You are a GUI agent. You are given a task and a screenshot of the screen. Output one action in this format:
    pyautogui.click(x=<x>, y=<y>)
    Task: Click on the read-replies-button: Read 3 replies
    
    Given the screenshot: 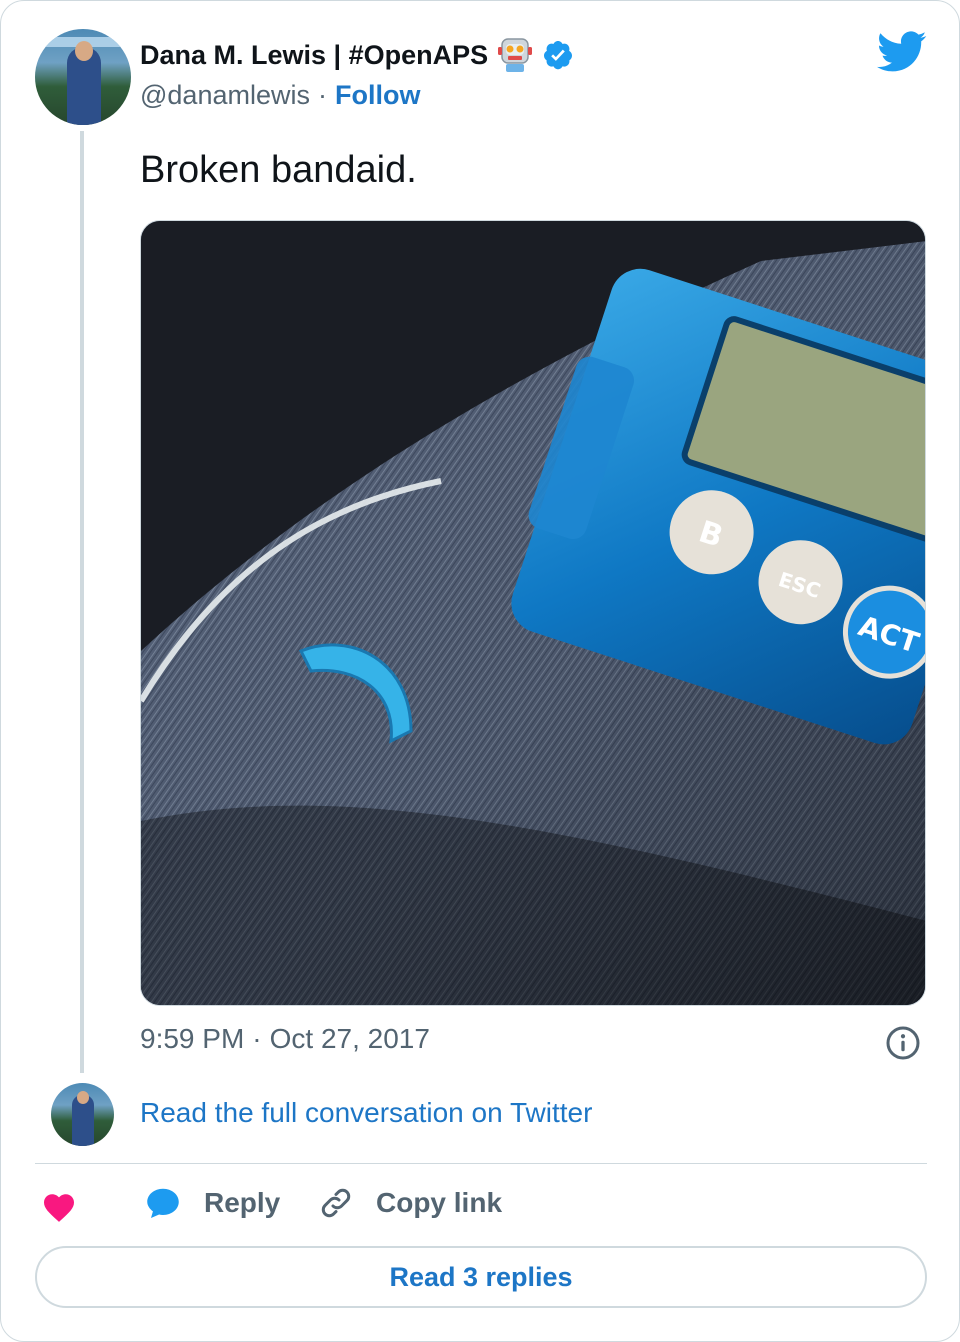 What is the action you would take?
    pyautogui.click(x=481, y=1277)
    